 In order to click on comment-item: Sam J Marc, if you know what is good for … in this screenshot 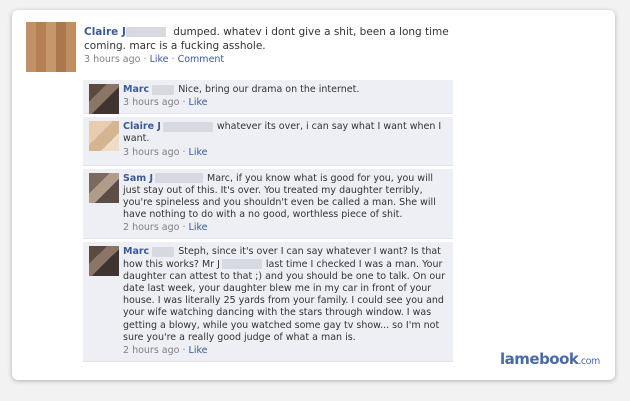, I will do `click(268, 204)`.